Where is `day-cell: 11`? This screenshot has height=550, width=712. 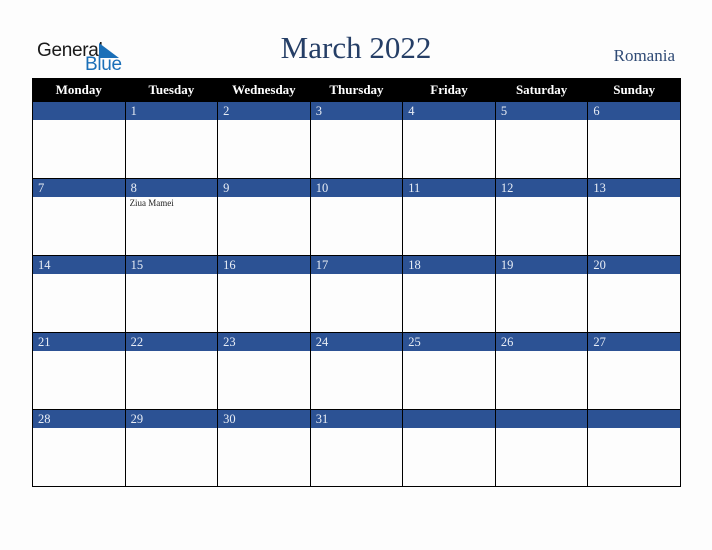
day-cell: 11 is located at coordinates (449, 217).